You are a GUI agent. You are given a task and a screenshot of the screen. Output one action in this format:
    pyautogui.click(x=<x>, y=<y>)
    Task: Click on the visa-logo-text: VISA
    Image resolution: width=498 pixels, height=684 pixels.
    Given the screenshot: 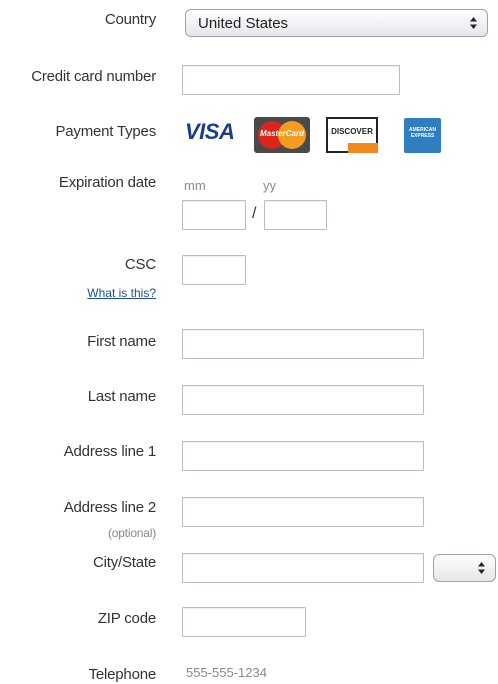 What is the action you would take?
    pyautogui.click(x=210, y=131)
    